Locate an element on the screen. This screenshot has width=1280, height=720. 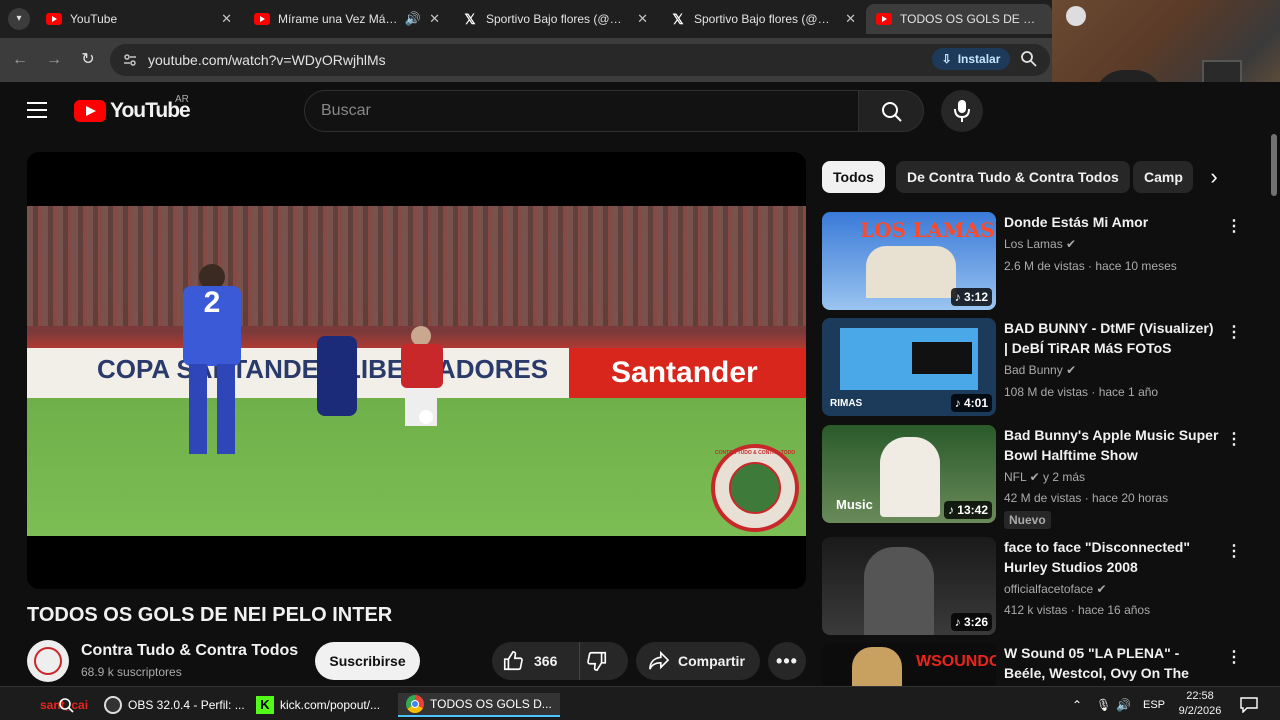
thumbnail-text: Music is located at coordinates (854, 504).